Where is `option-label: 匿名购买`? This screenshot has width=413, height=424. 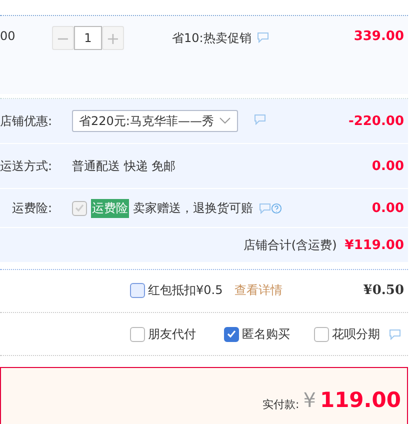
option-label: 匿名购买 is located at coordinates (266, 334).